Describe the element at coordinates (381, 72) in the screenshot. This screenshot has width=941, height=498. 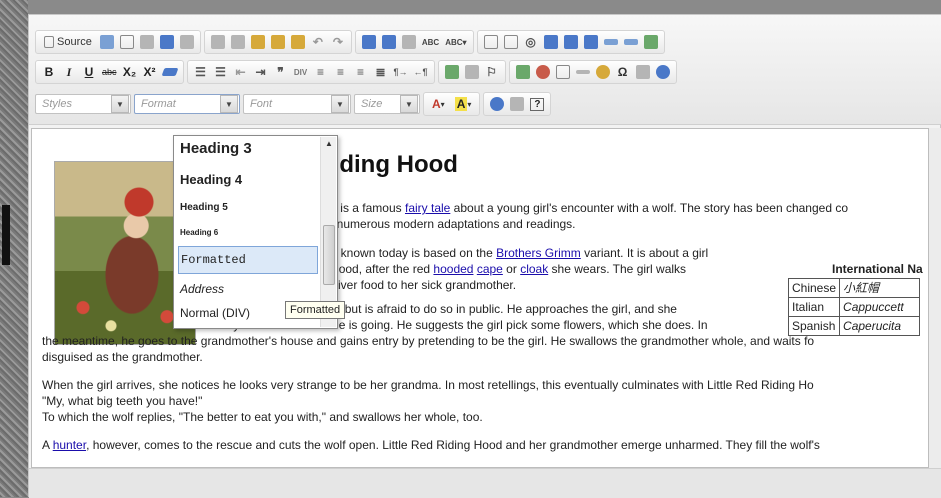
I see `justify-button: ≣` at that location.